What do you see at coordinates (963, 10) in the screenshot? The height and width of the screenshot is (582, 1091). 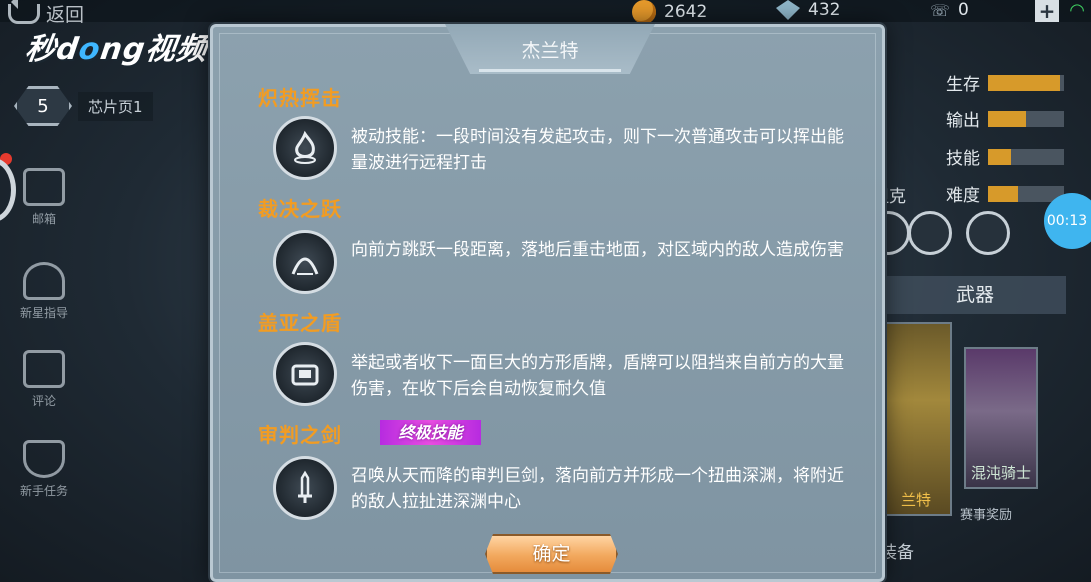 I see `ticket-amount: 0` at bounding box center [963, 10].